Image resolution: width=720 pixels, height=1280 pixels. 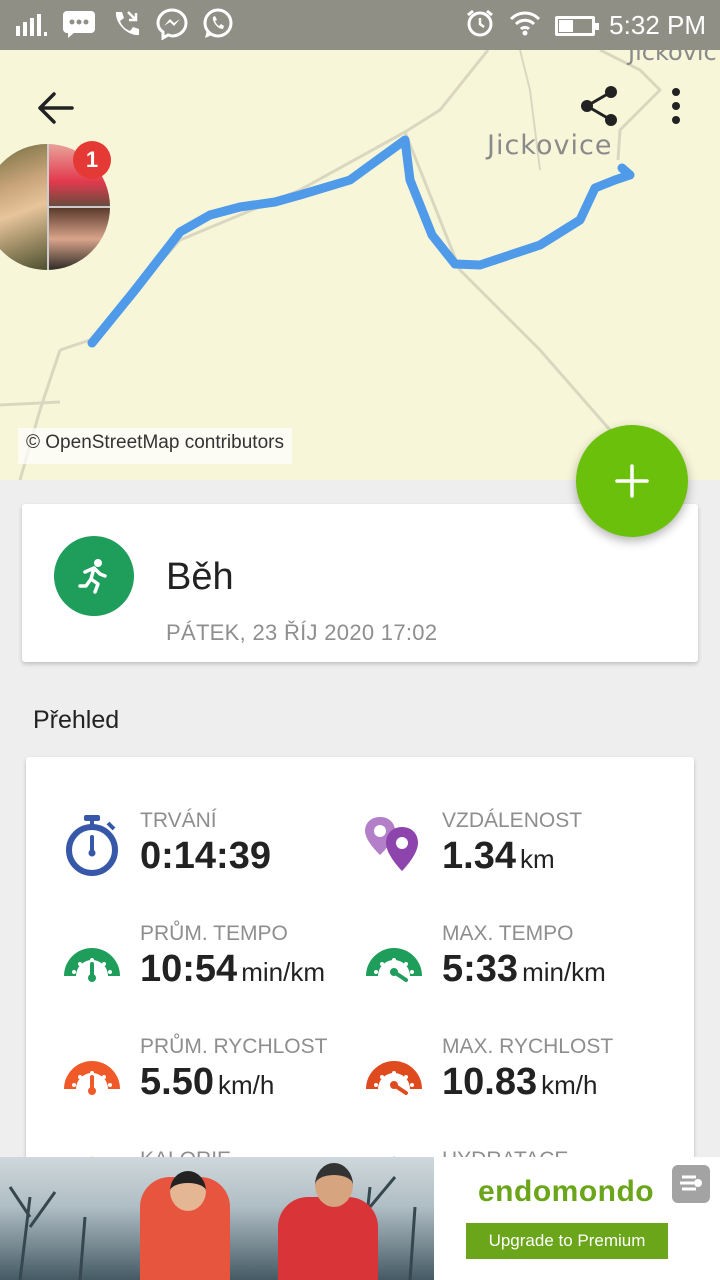 I want to click on stat-label: TRVÁNÍ, so click(x=178, y=820).